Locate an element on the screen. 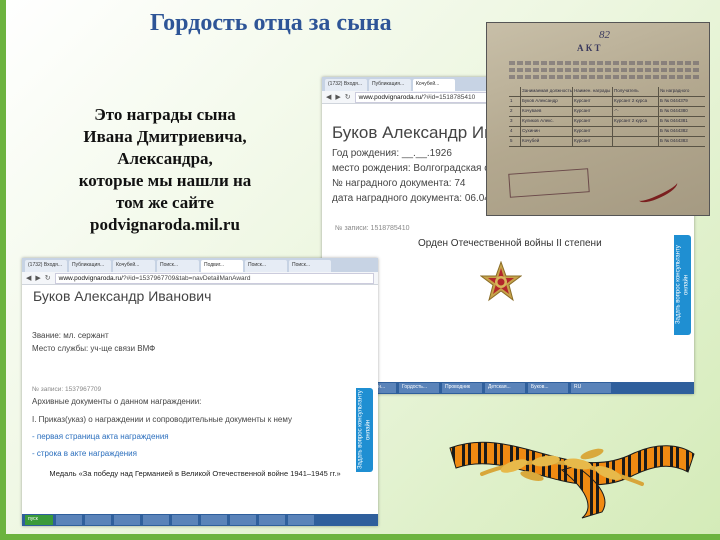 This screenshot has height=540, width=720. caption-line: которые мы нашли на is located at coordinates (165, 180).